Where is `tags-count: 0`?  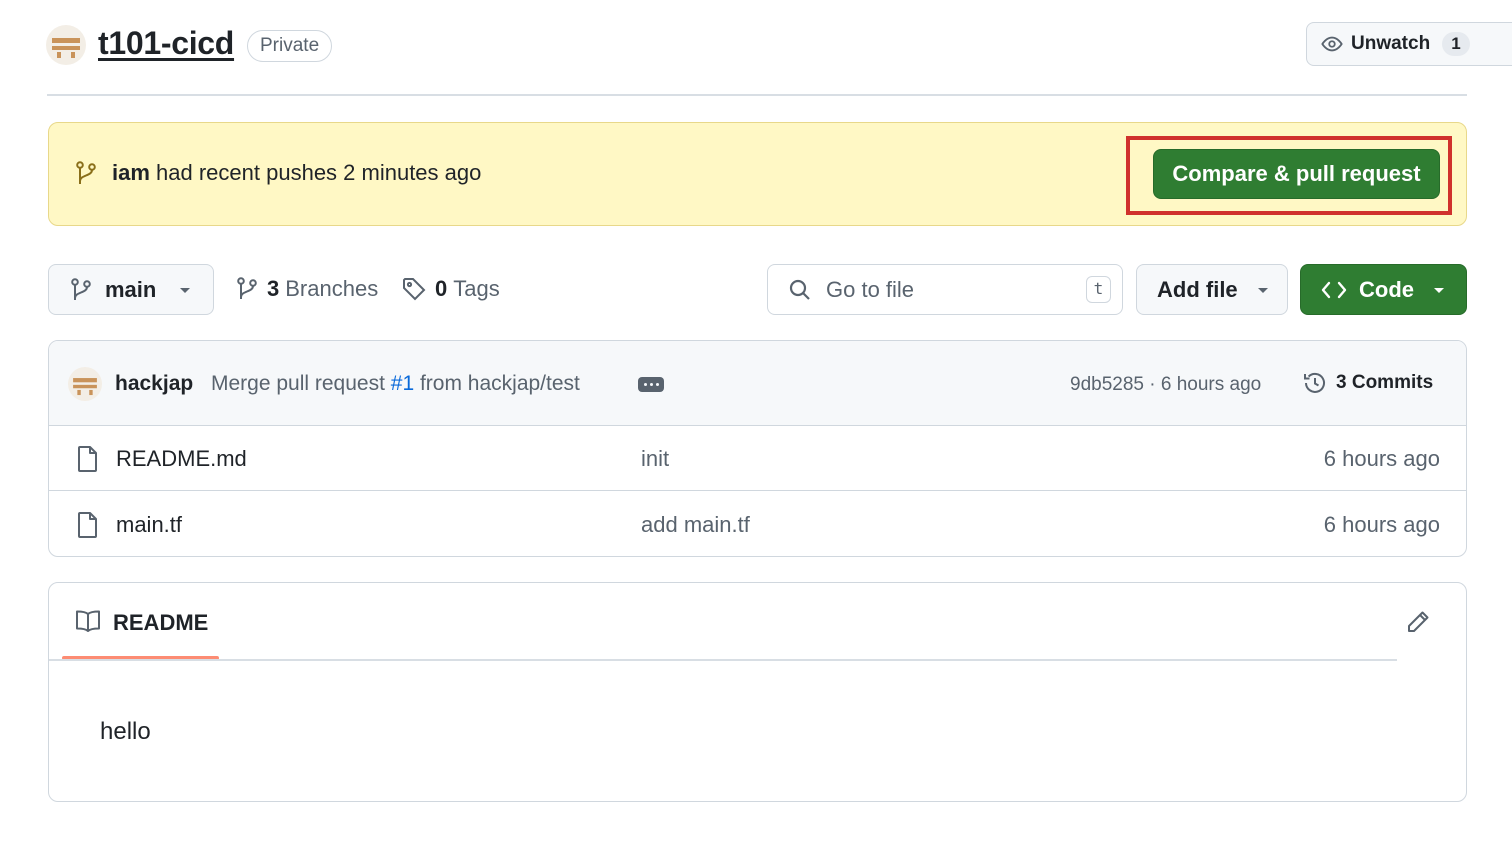 tags-count: 0 is located at coordinates (441, 288).